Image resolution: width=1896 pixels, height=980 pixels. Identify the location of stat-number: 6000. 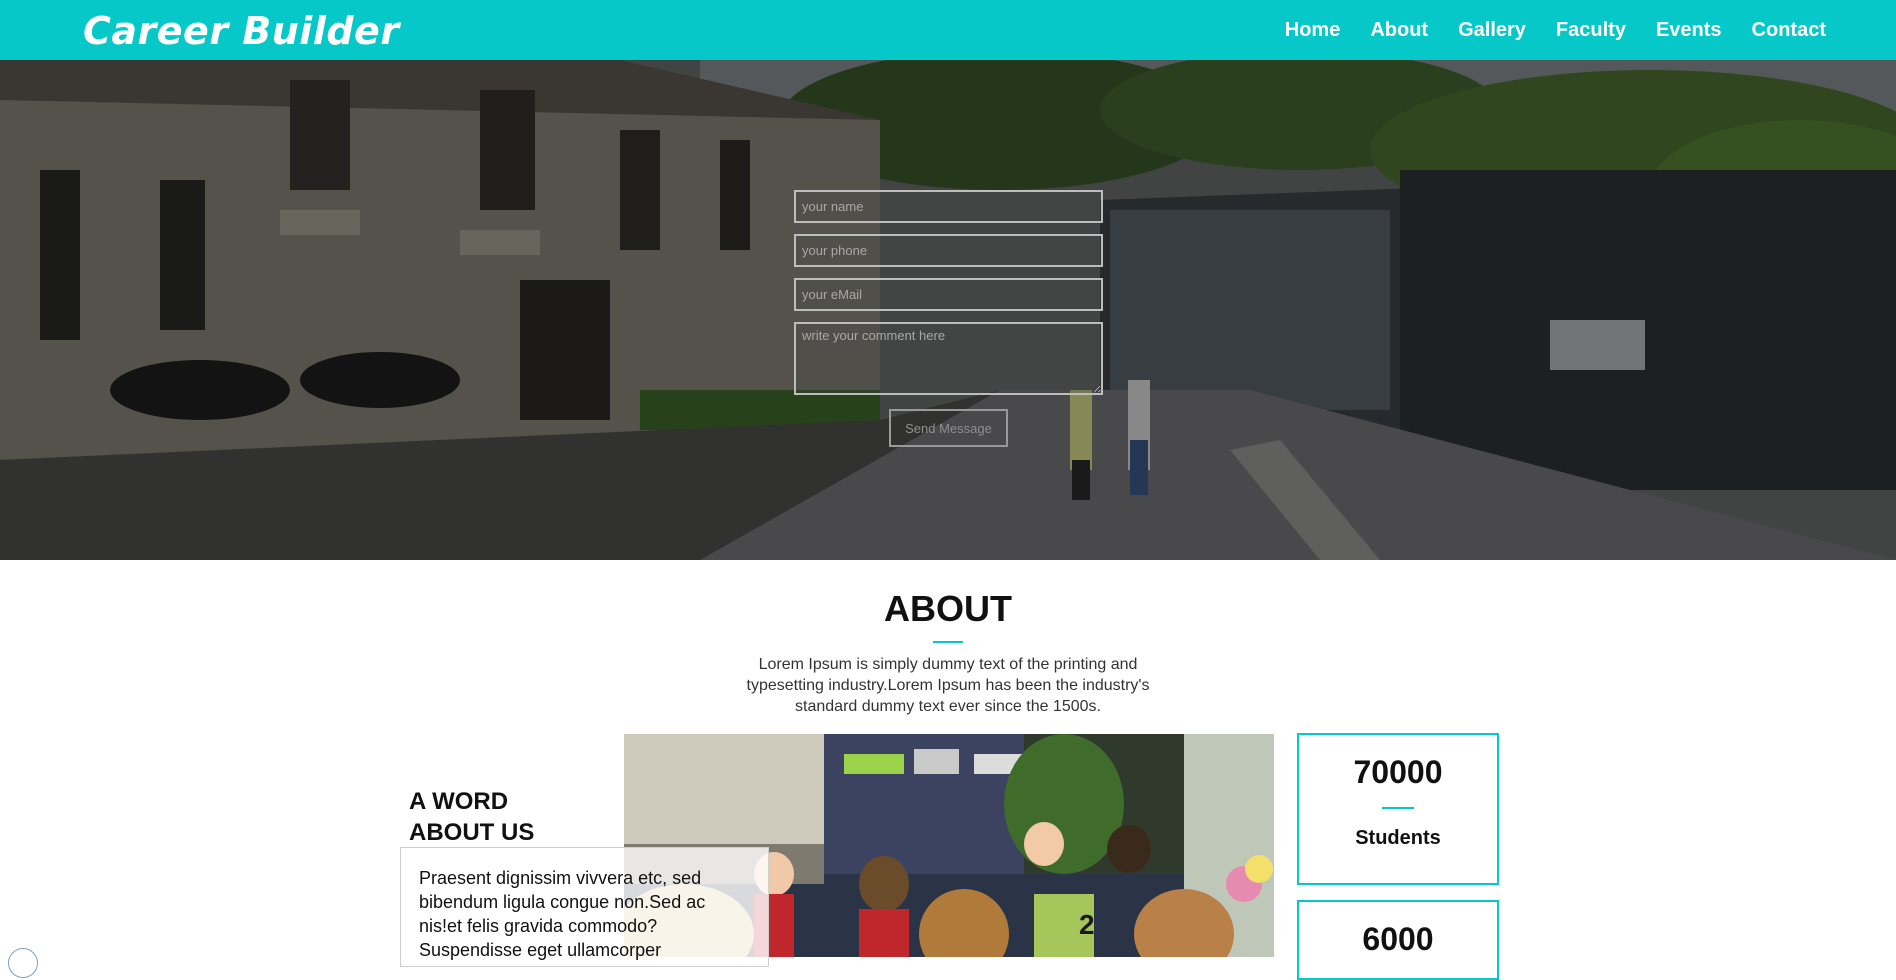
(1398, 939).